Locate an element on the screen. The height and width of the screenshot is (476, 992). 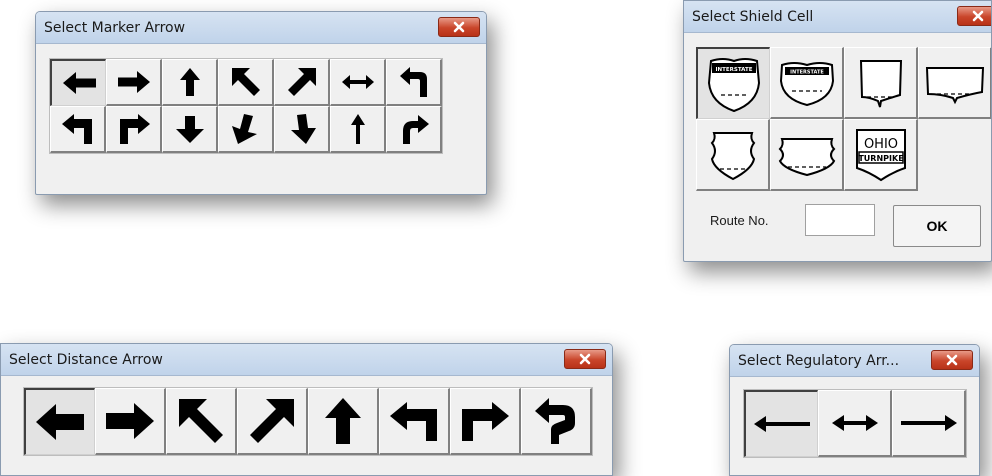
up-thin-arrow-icon is located at coordinates (357, 129).